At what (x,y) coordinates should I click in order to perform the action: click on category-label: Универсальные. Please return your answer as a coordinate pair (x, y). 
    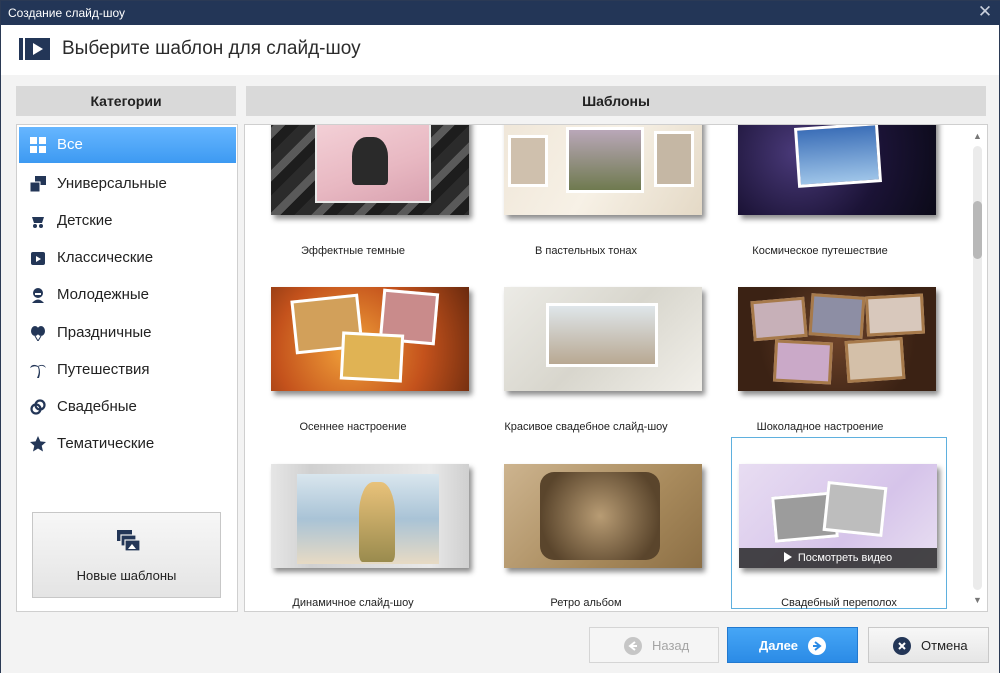
    Looking at the image, I should click on (112, 183).